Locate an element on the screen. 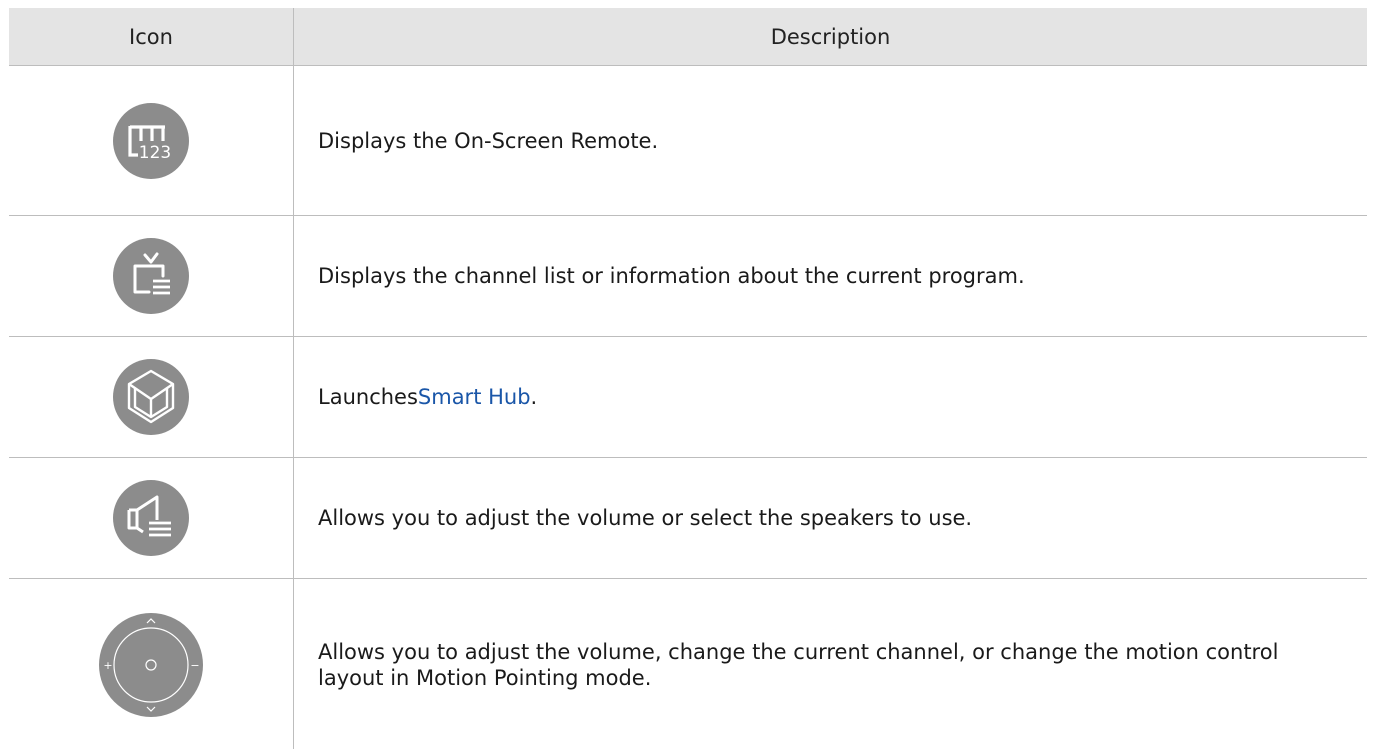  smart-hub-icon is located at coordinates (151, 397).